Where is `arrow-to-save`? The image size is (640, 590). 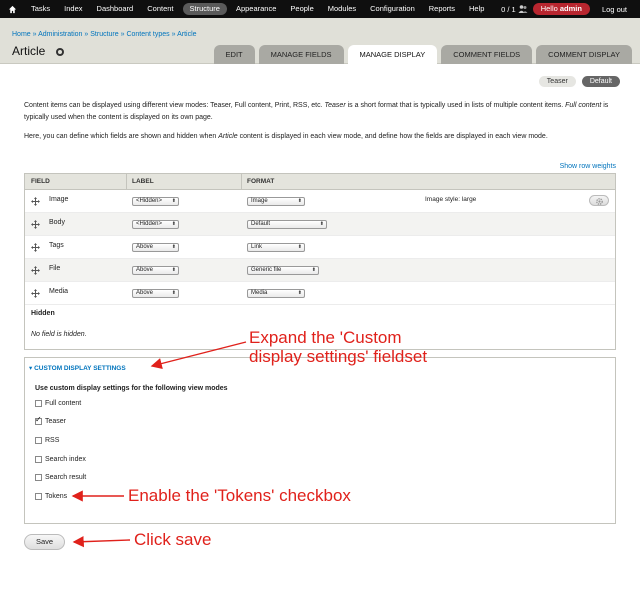 arrow-to-save is located at coordinates (101, 542).